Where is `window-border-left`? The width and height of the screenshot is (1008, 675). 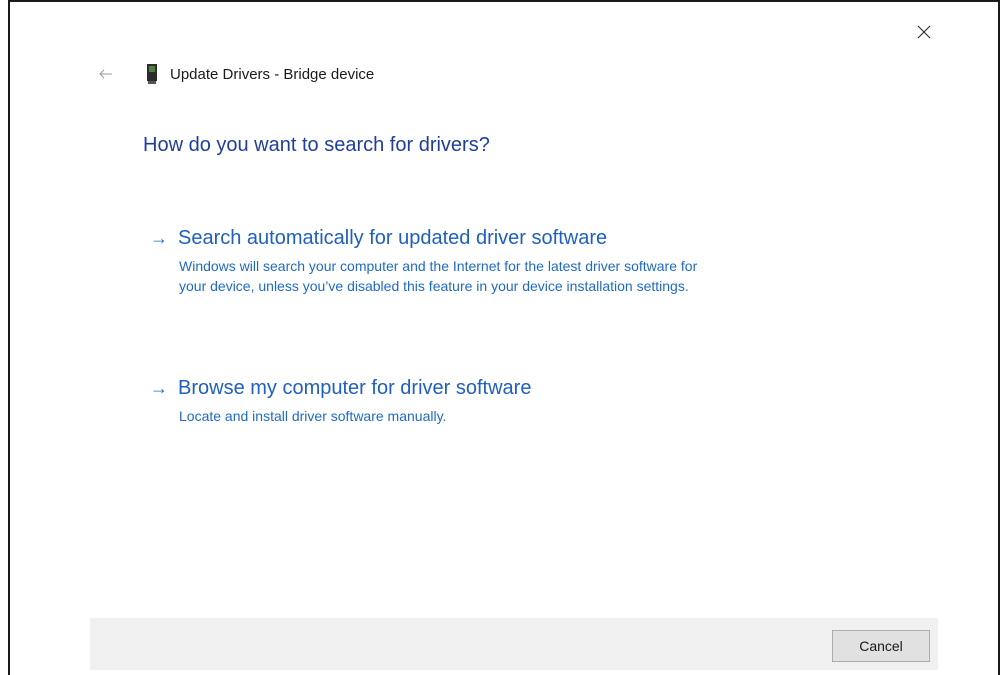
window-border-left is located at coordinates (9, 337).